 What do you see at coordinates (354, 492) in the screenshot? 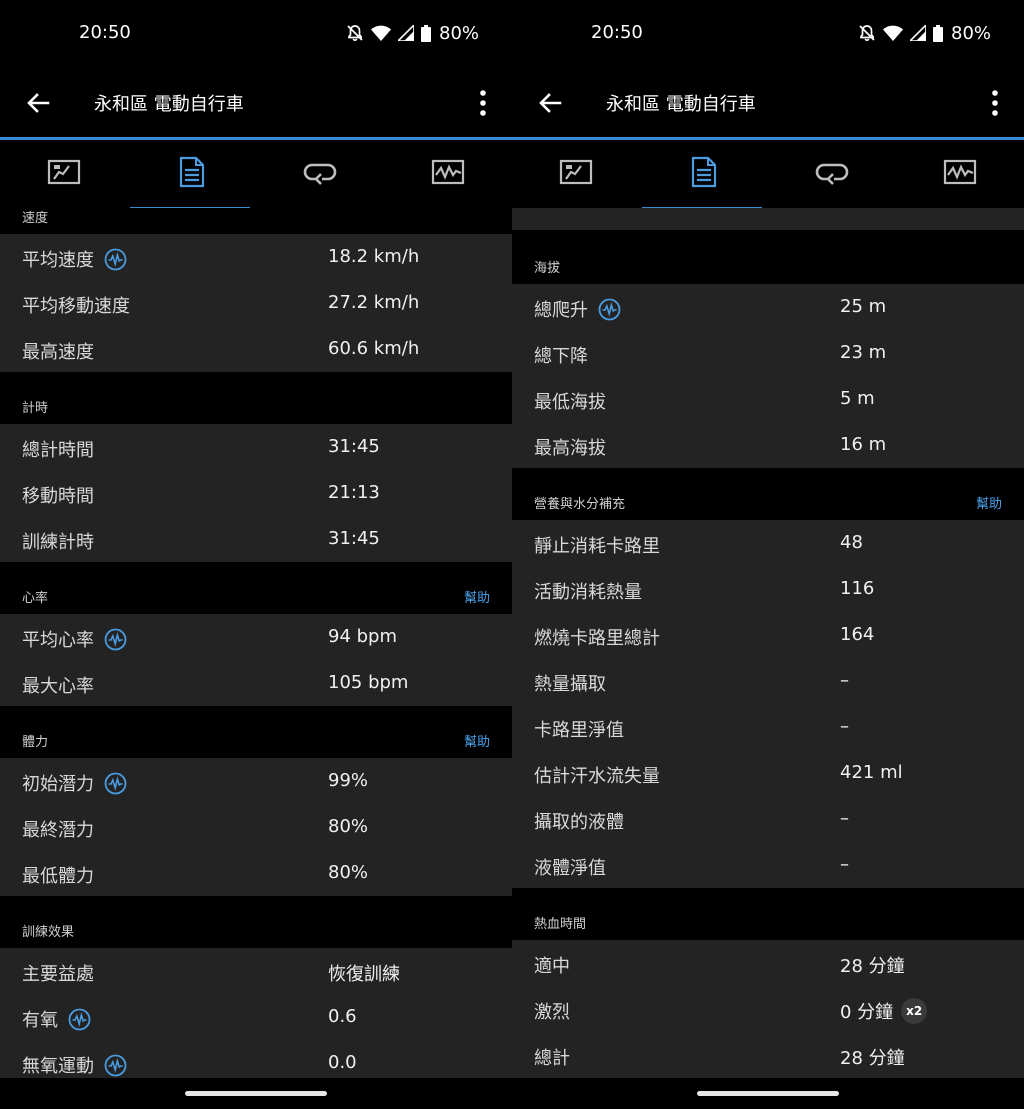
I see `stat-value: 21:13` at bounding box center [354, 492].